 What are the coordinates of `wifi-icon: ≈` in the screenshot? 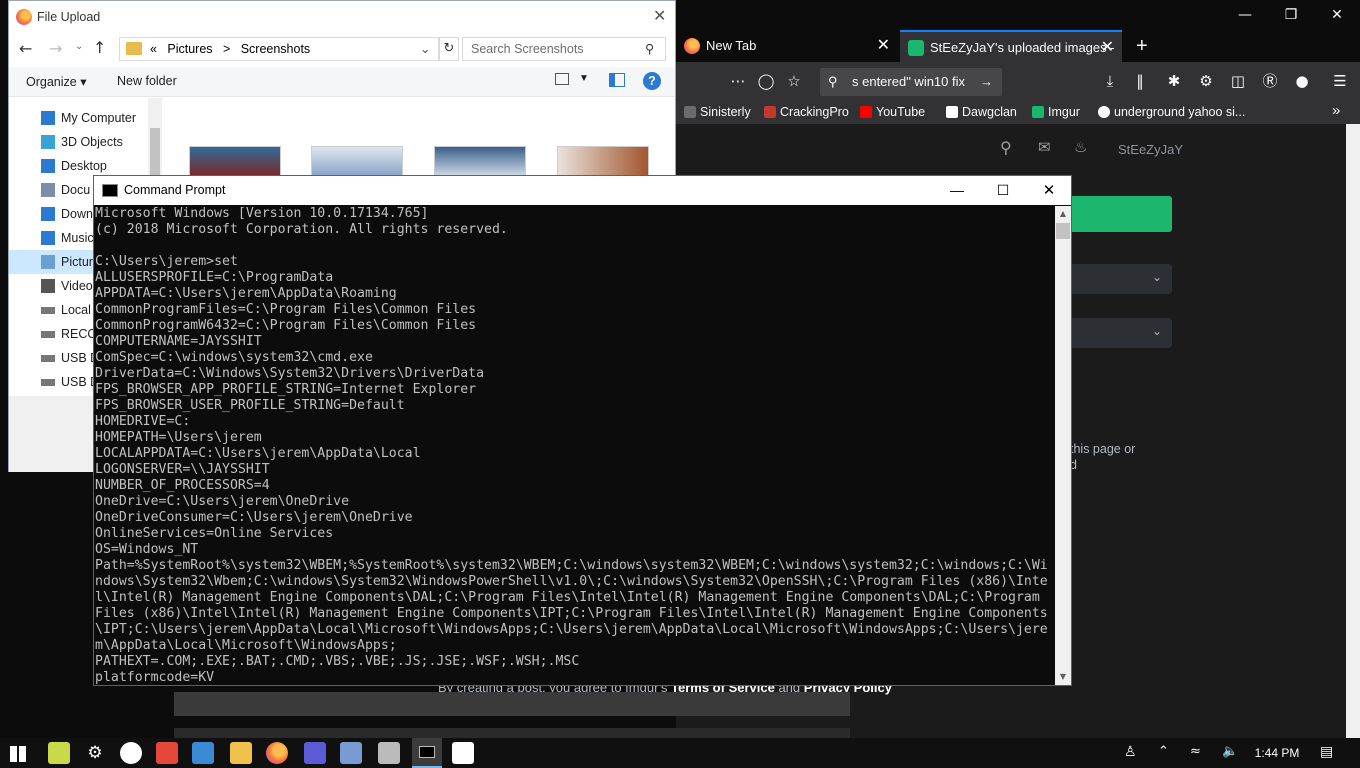 It's located at (1195, 751).